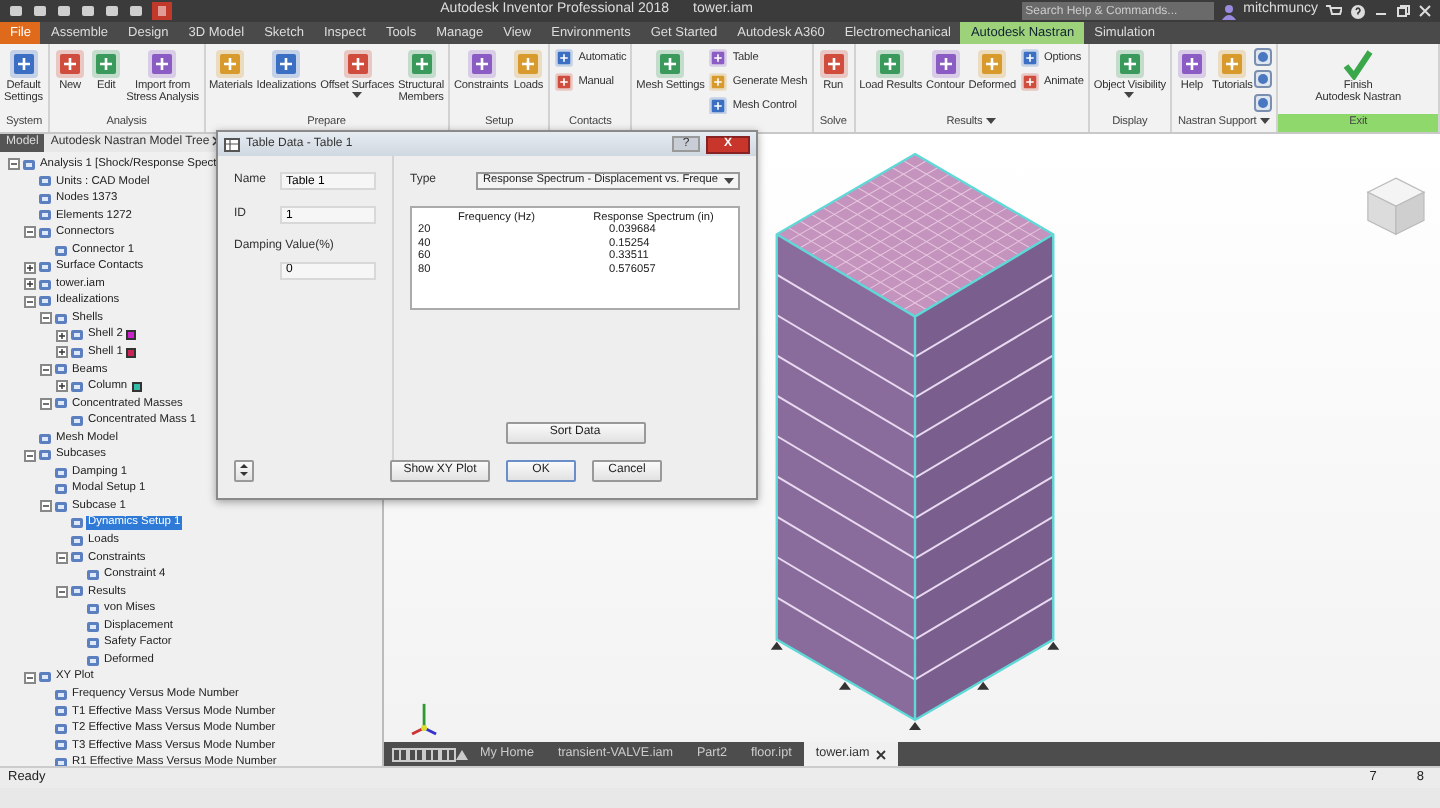 The height and width of the screenshot is (808, 1440). I want to click on close-icon, so click(880, 754).